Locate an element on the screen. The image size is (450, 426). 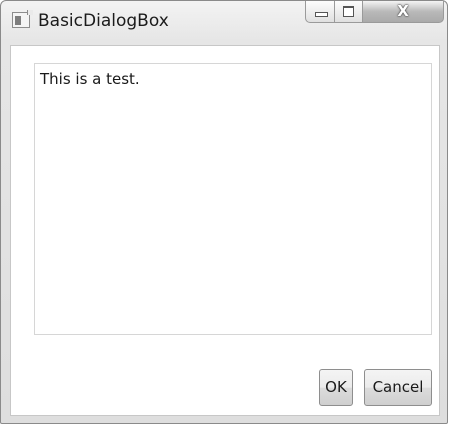
minimize-button is located at coordinates (320, 12).